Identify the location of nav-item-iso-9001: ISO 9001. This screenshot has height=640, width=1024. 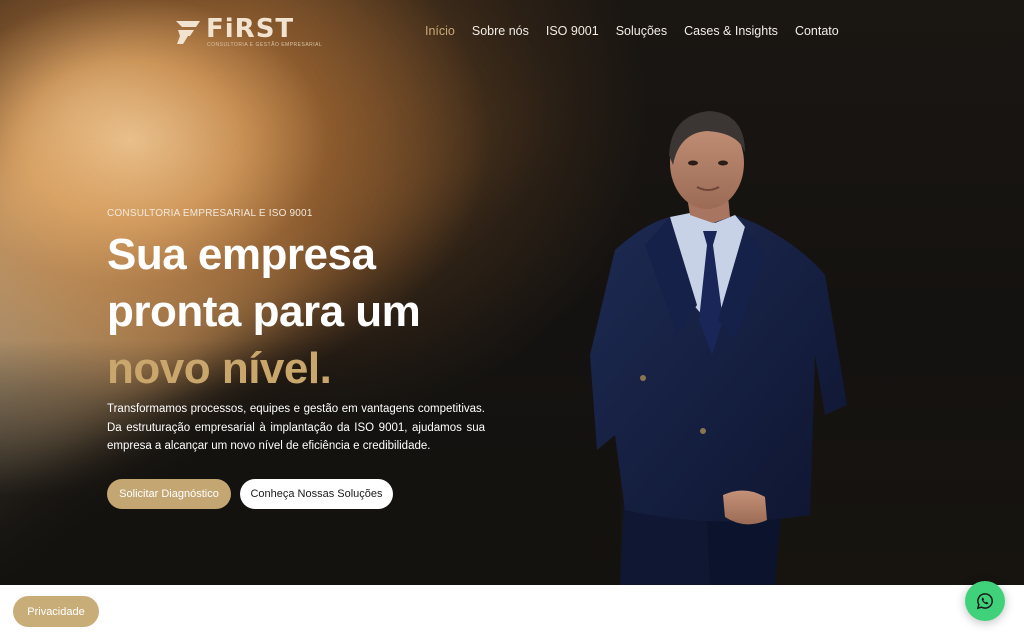
(572, 31).